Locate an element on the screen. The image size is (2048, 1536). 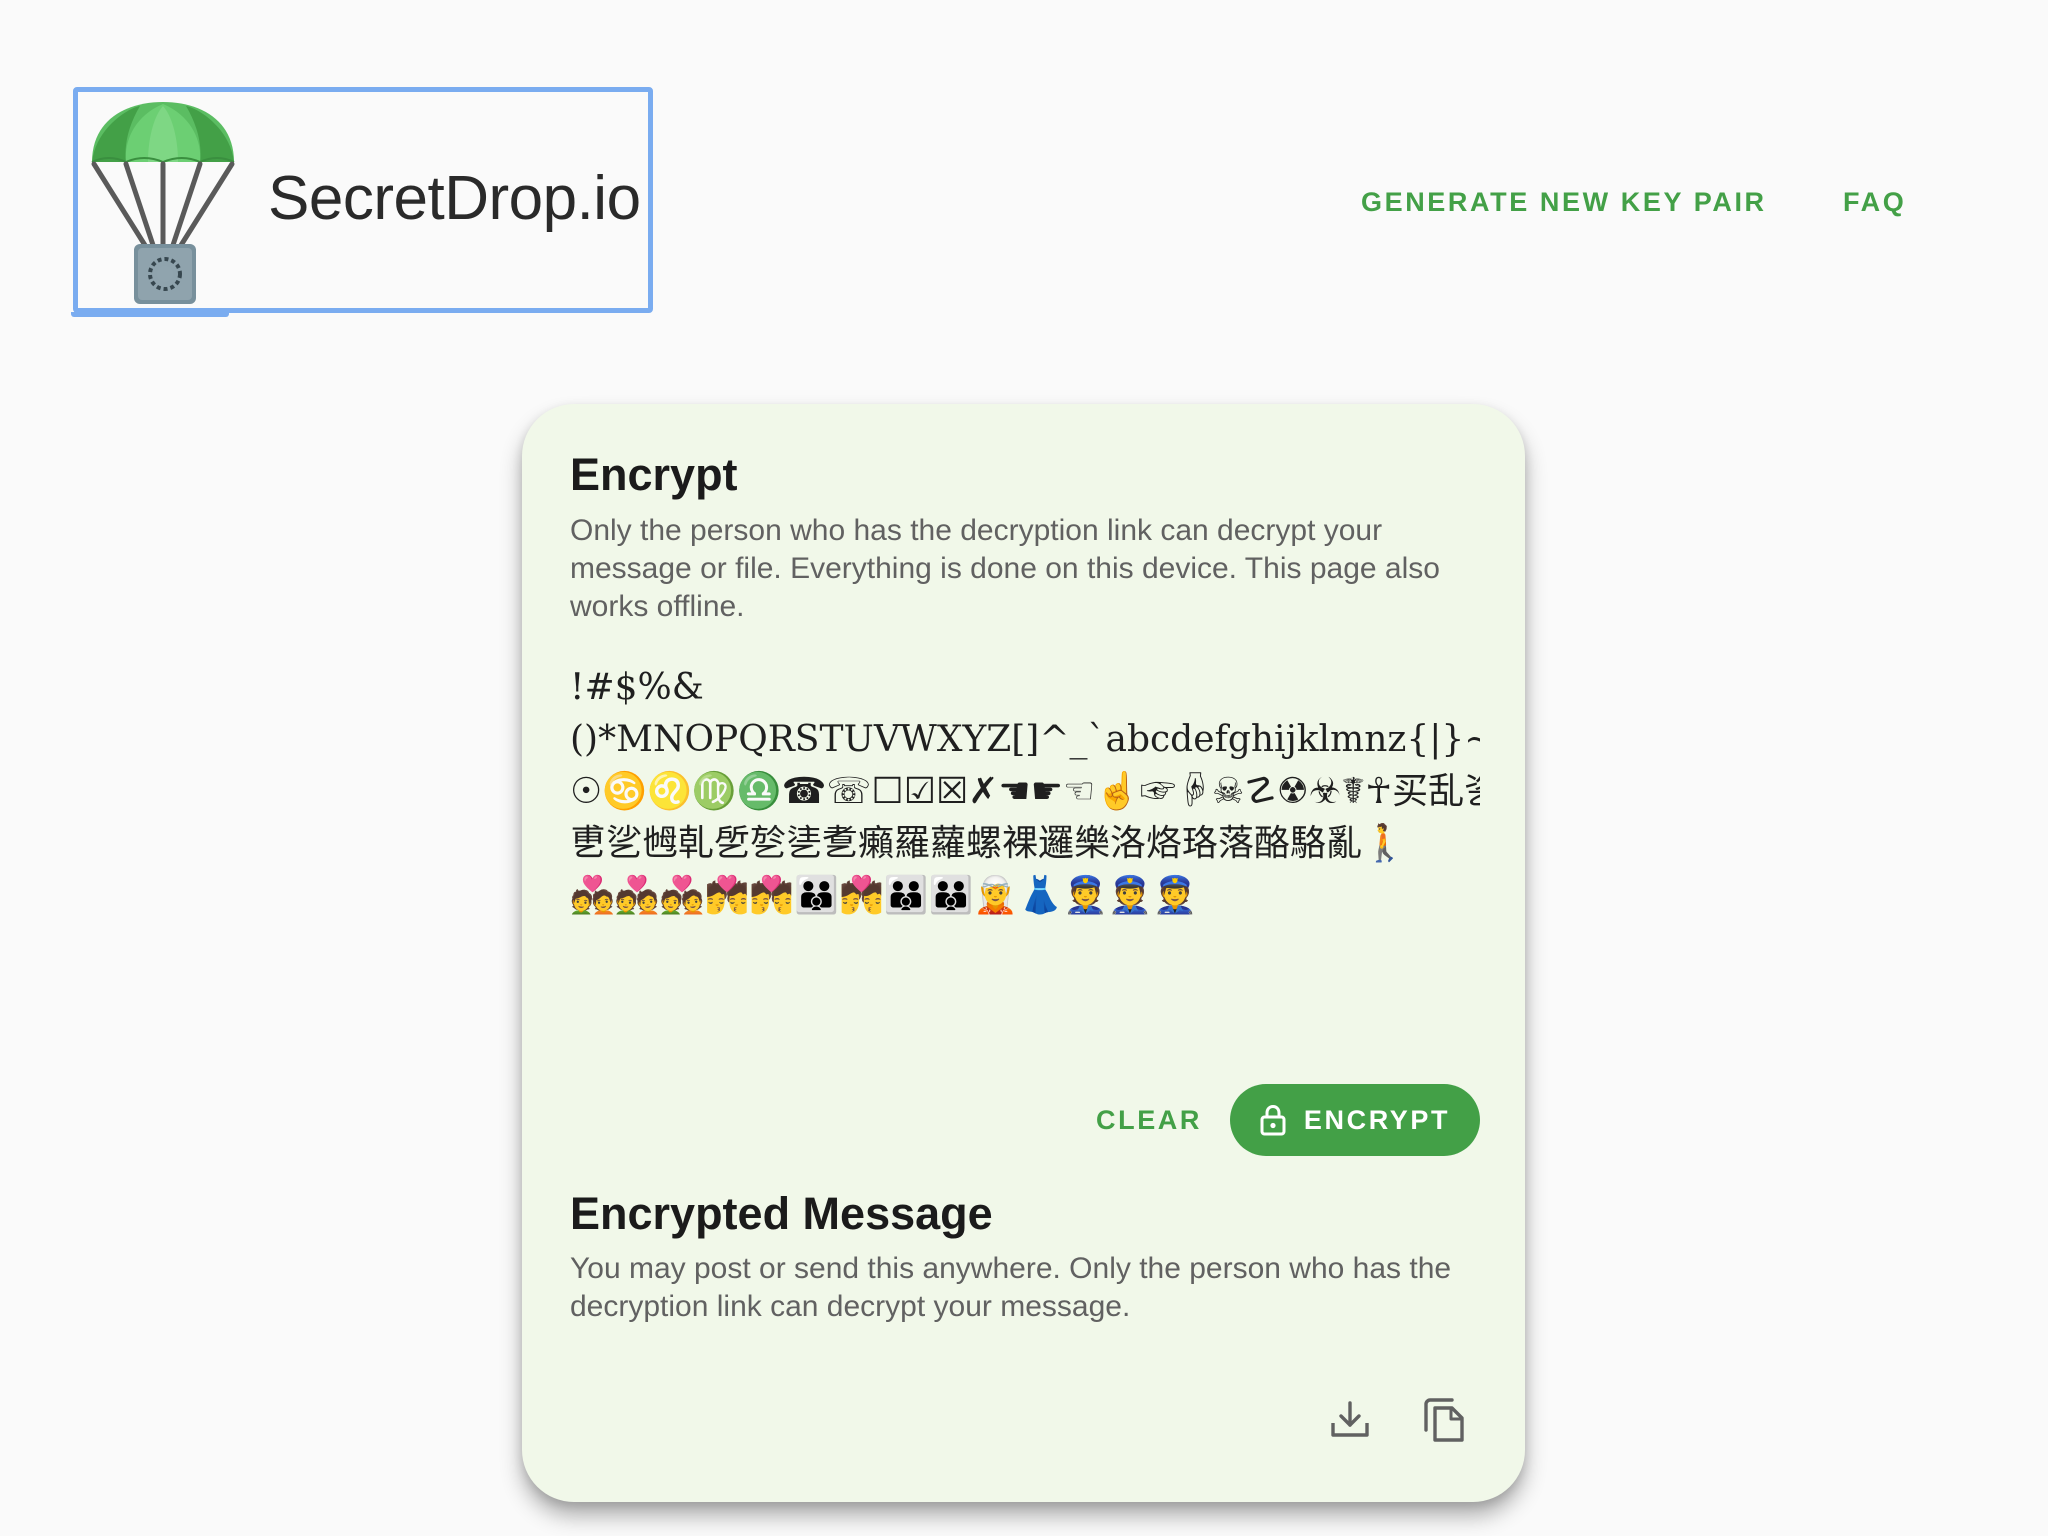
message-line: 💑💑💑💏💏👪💏👪👪🧝👗👮👮👮 is located at coordinates (884, 895).